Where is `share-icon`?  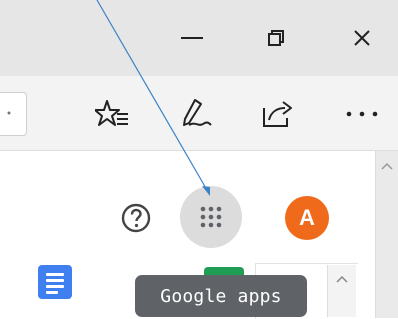
share-icon is located at coordinates (277, 114).